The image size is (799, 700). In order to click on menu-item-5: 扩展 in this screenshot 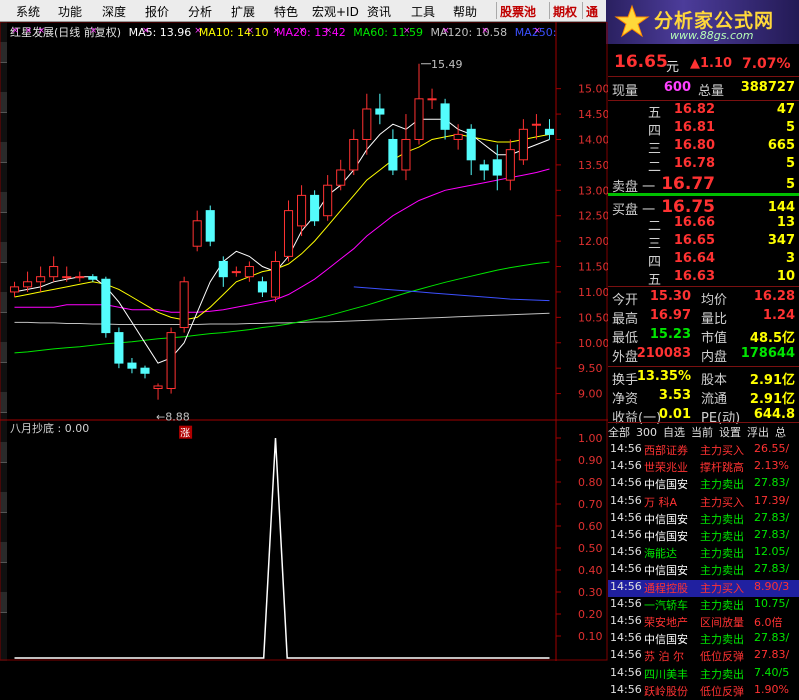, I will do `click(243, 11)`.